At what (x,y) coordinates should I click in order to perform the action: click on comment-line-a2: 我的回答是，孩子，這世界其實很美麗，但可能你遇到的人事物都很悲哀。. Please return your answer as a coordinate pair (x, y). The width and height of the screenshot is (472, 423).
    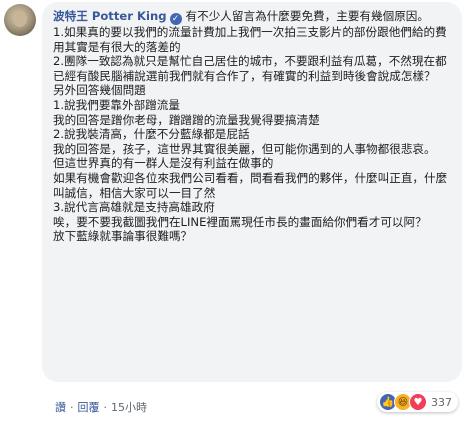
    Looking at the image, I should click on (244, 148).